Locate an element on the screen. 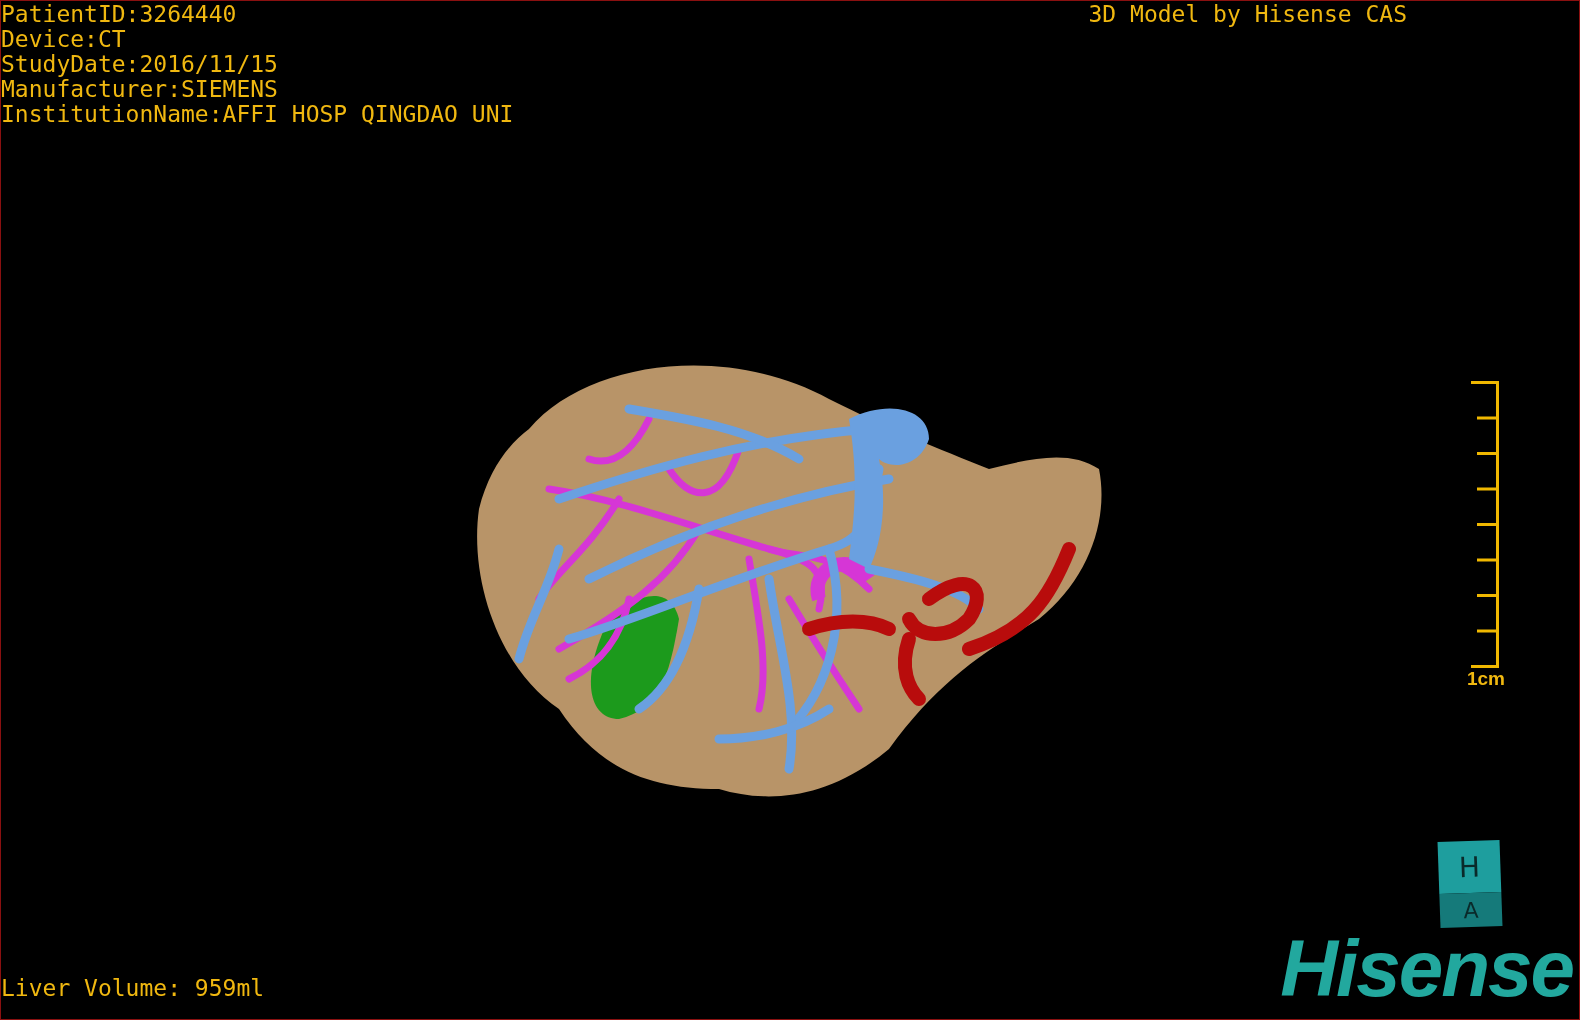  brand-logo: Hisense is located at coordinates (1426, 969).